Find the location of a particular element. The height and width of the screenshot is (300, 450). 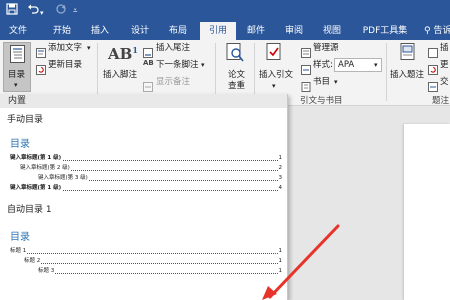

save-icon is located at coordinates (12, 10).